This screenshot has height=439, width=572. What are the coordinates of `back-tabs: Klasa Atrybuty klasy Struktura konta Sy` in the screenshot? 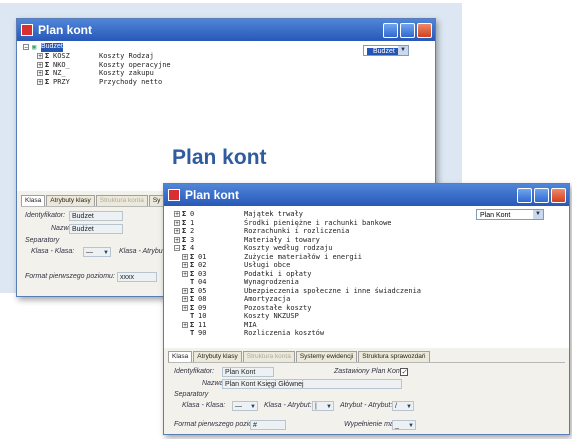 It's located at (93, 200).